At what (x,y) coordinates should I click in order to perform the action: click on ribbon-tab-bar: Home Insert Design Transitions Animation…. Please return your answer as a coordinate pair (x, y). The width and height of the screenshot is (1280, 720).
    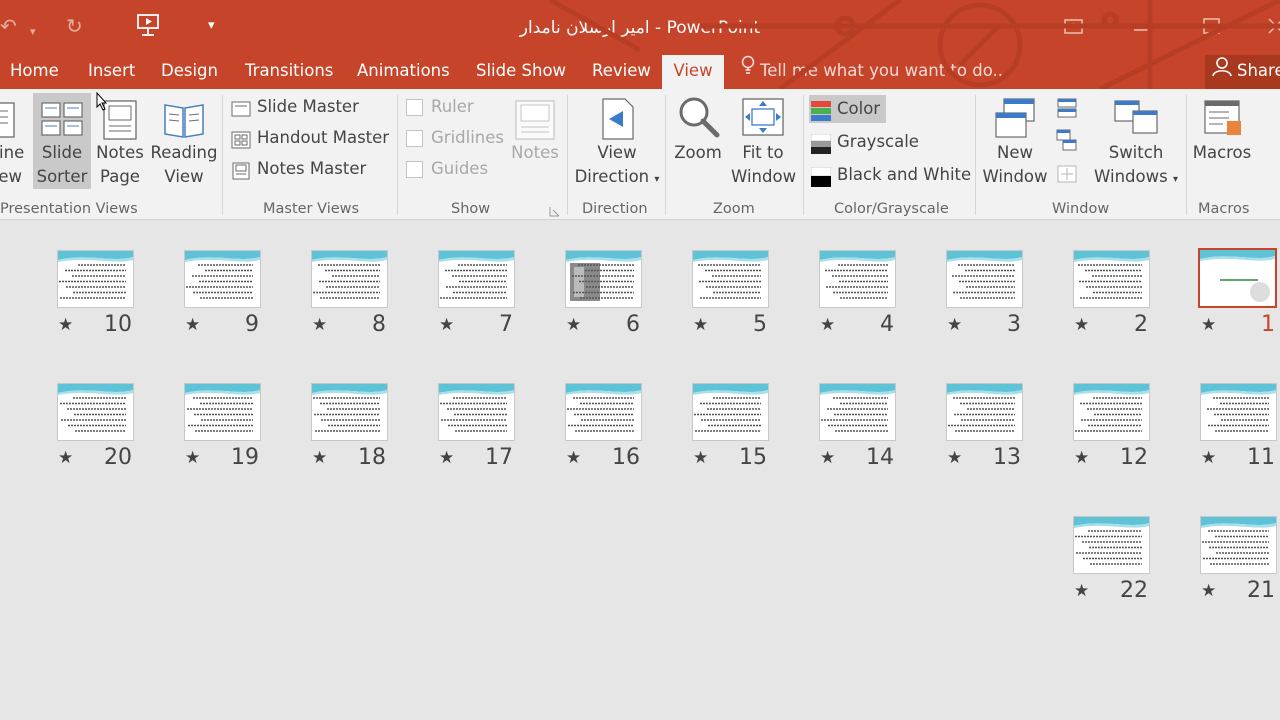
    Looking at the image, I should click on (640, 72).